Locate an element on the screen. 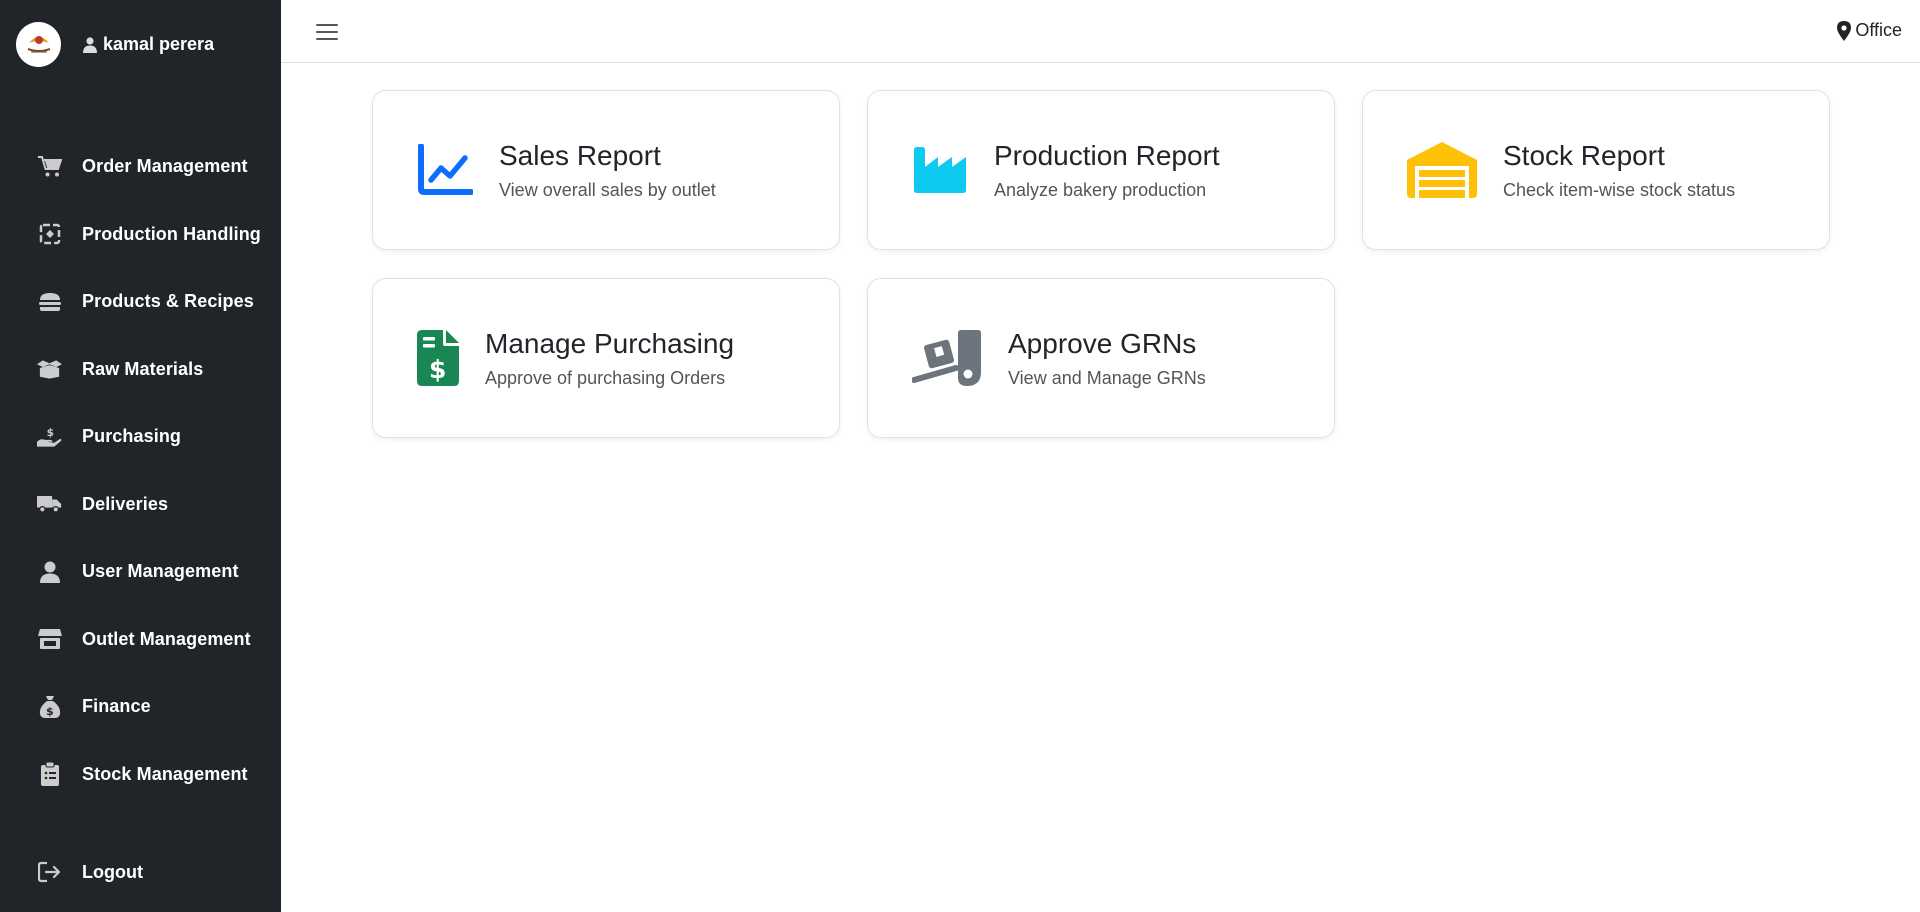  box-open-icon is located at coordinates (49, 369).